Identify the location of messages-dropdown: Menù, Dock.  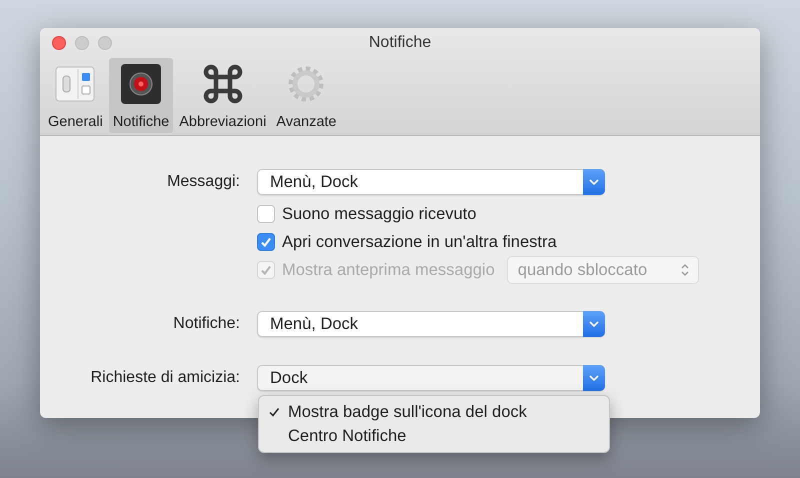
(431, 182).